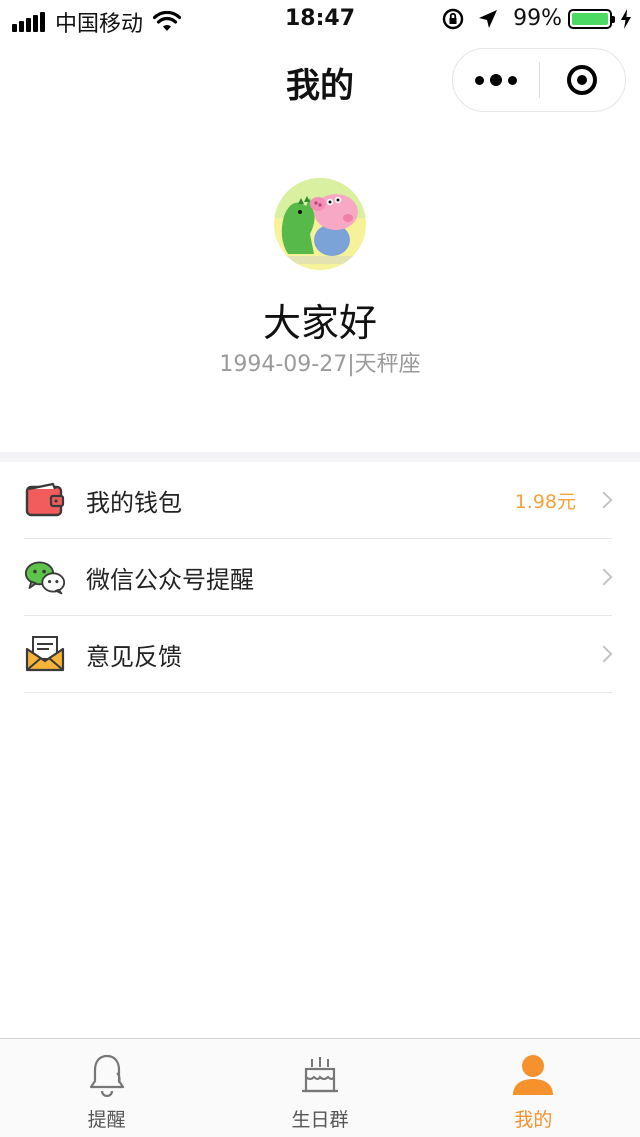  Describe the element at coordinates (320, 1120) in the screenshot. I see `tab-label: 生日群` at that location.